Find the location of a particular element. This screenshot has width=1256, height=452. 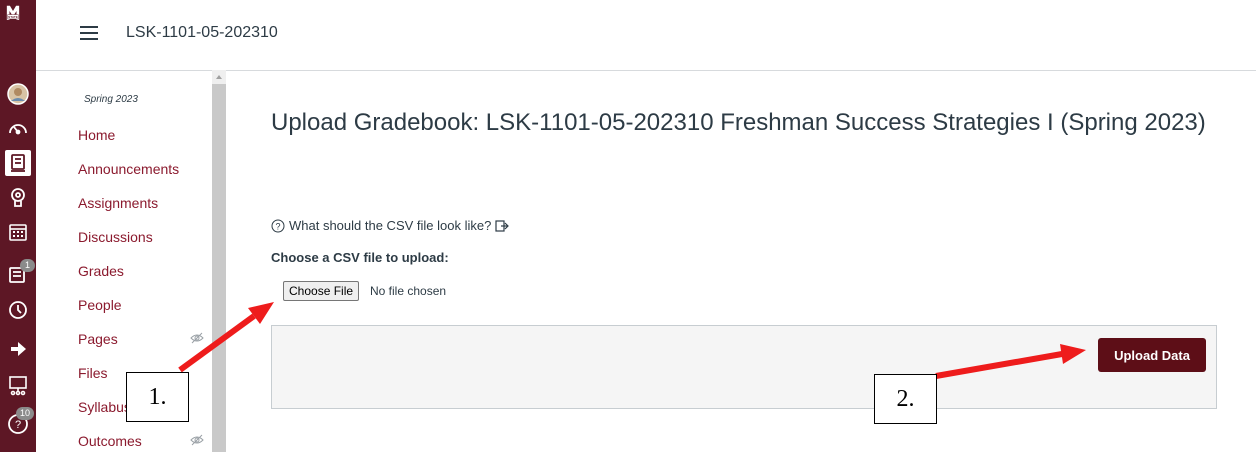

nav-item-discussions: Discussions is located at coordinates (115, 237).